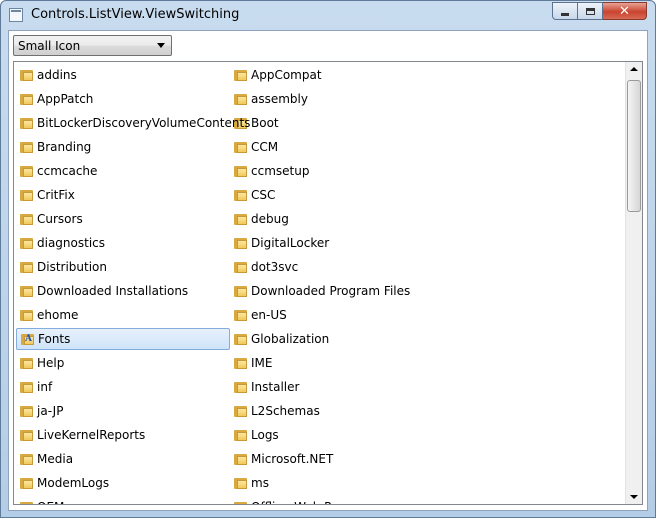 The height and width of the screenshot is (518, 656). What do you see at coordinates (123, 267) in the screenshot?
I see `list-item: Distribution` at bounding box center [123, 267].